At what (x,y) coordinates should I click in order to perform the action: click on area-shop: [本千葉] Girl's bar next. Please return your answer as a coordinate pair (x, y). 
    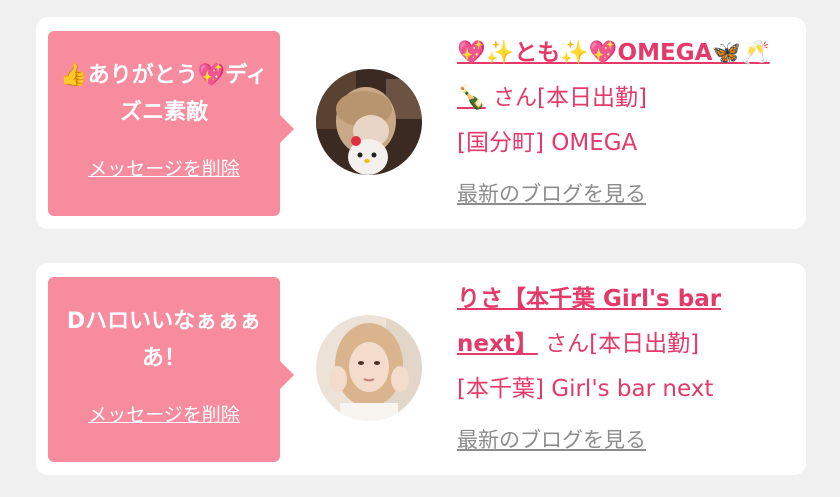
    Looking at the image, I should click on (585, 389).